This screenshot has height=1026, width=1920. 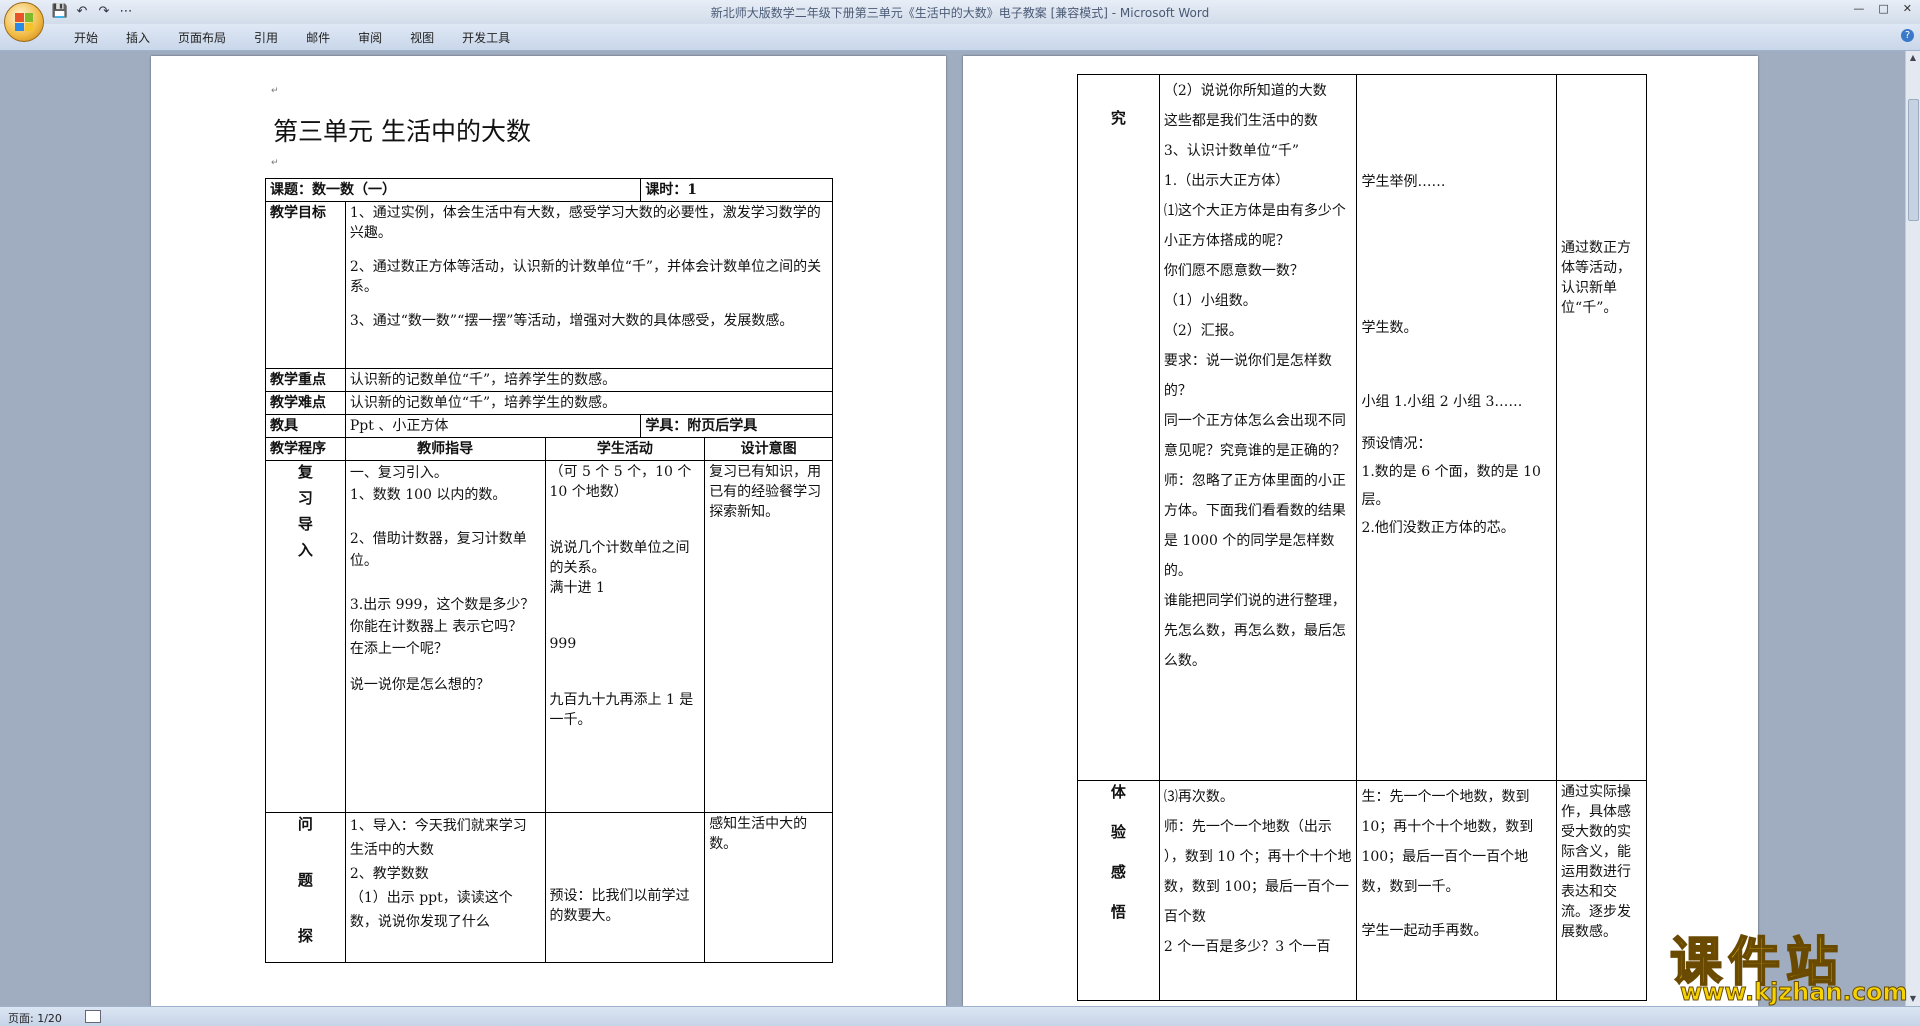 What do you see at coordinates (768, 449) in the screenshot?
I see `header-intent: 设计意图` at bounding box center [768, 449].